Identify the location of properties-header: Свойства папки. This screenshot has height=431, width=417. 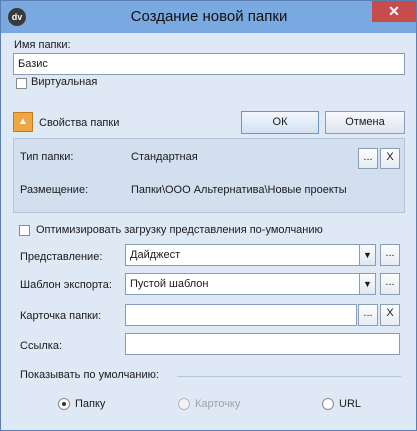
(79, 123).